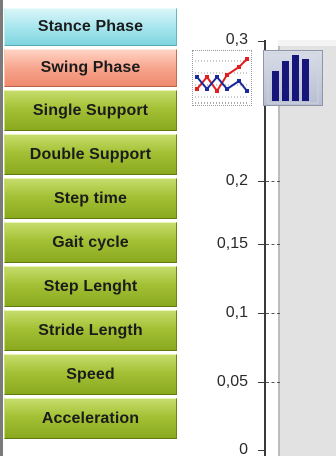 This screenshot has height=456, width=336. What do you see at coordinates (90, 242) in the screenshot?
I see `gait-cycle-button: Gait cycle` at bounding box center [90, 242].